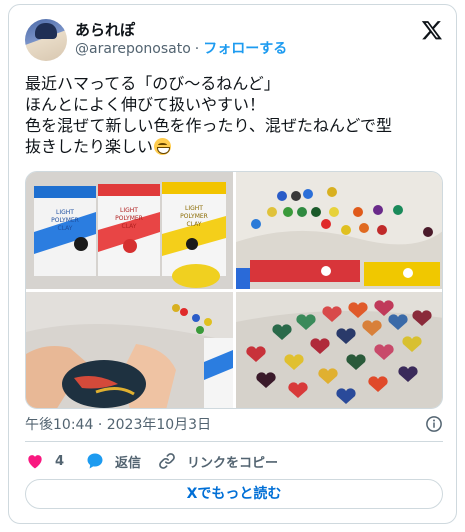 The width and height of the screenshot is (465, 532). I want to click on like-button: 4, so click(44, 461).